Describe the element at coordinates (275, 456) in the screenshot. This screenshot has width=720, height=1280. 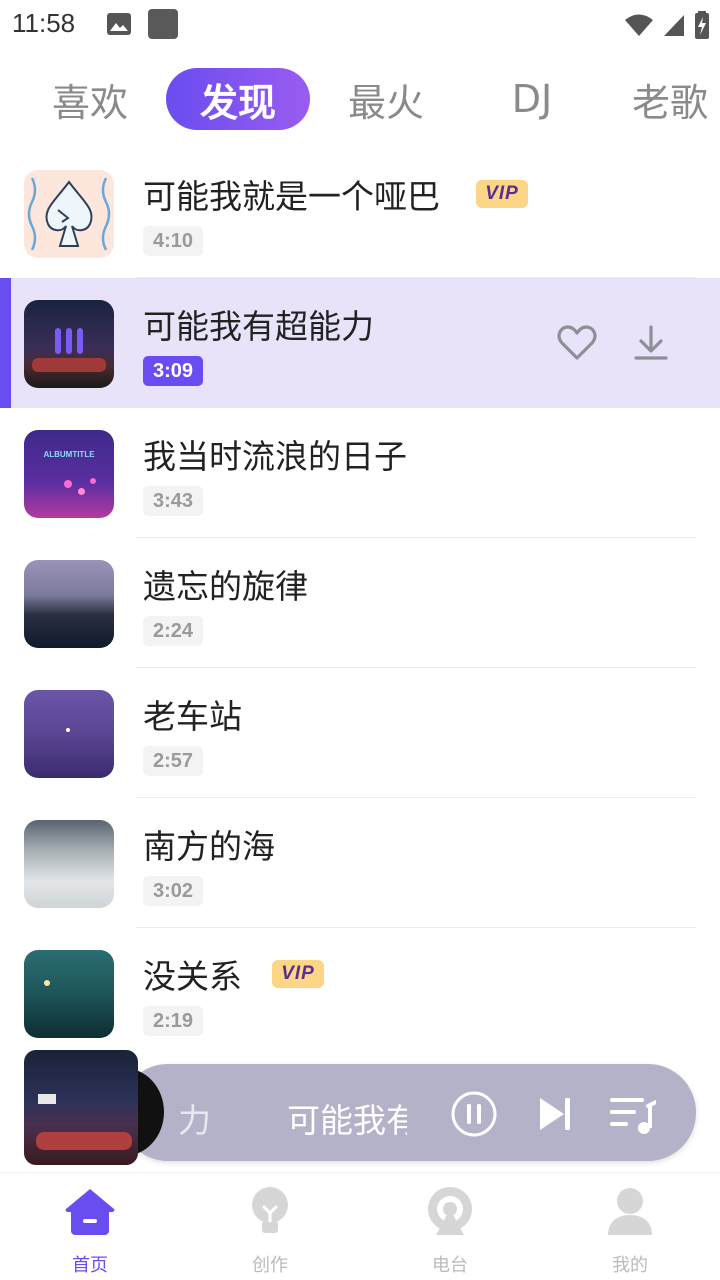
I see `song-title: 我当时流浪的日子` at that location.